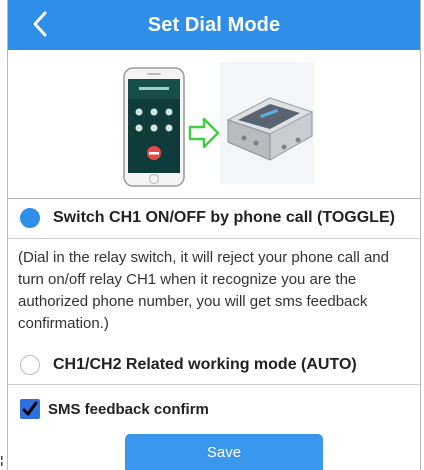 This screenshot has width=424, height=470. Describe the element at coordinates (2, 461) in the screenshot. I see `edge-marker-icon` at that location.